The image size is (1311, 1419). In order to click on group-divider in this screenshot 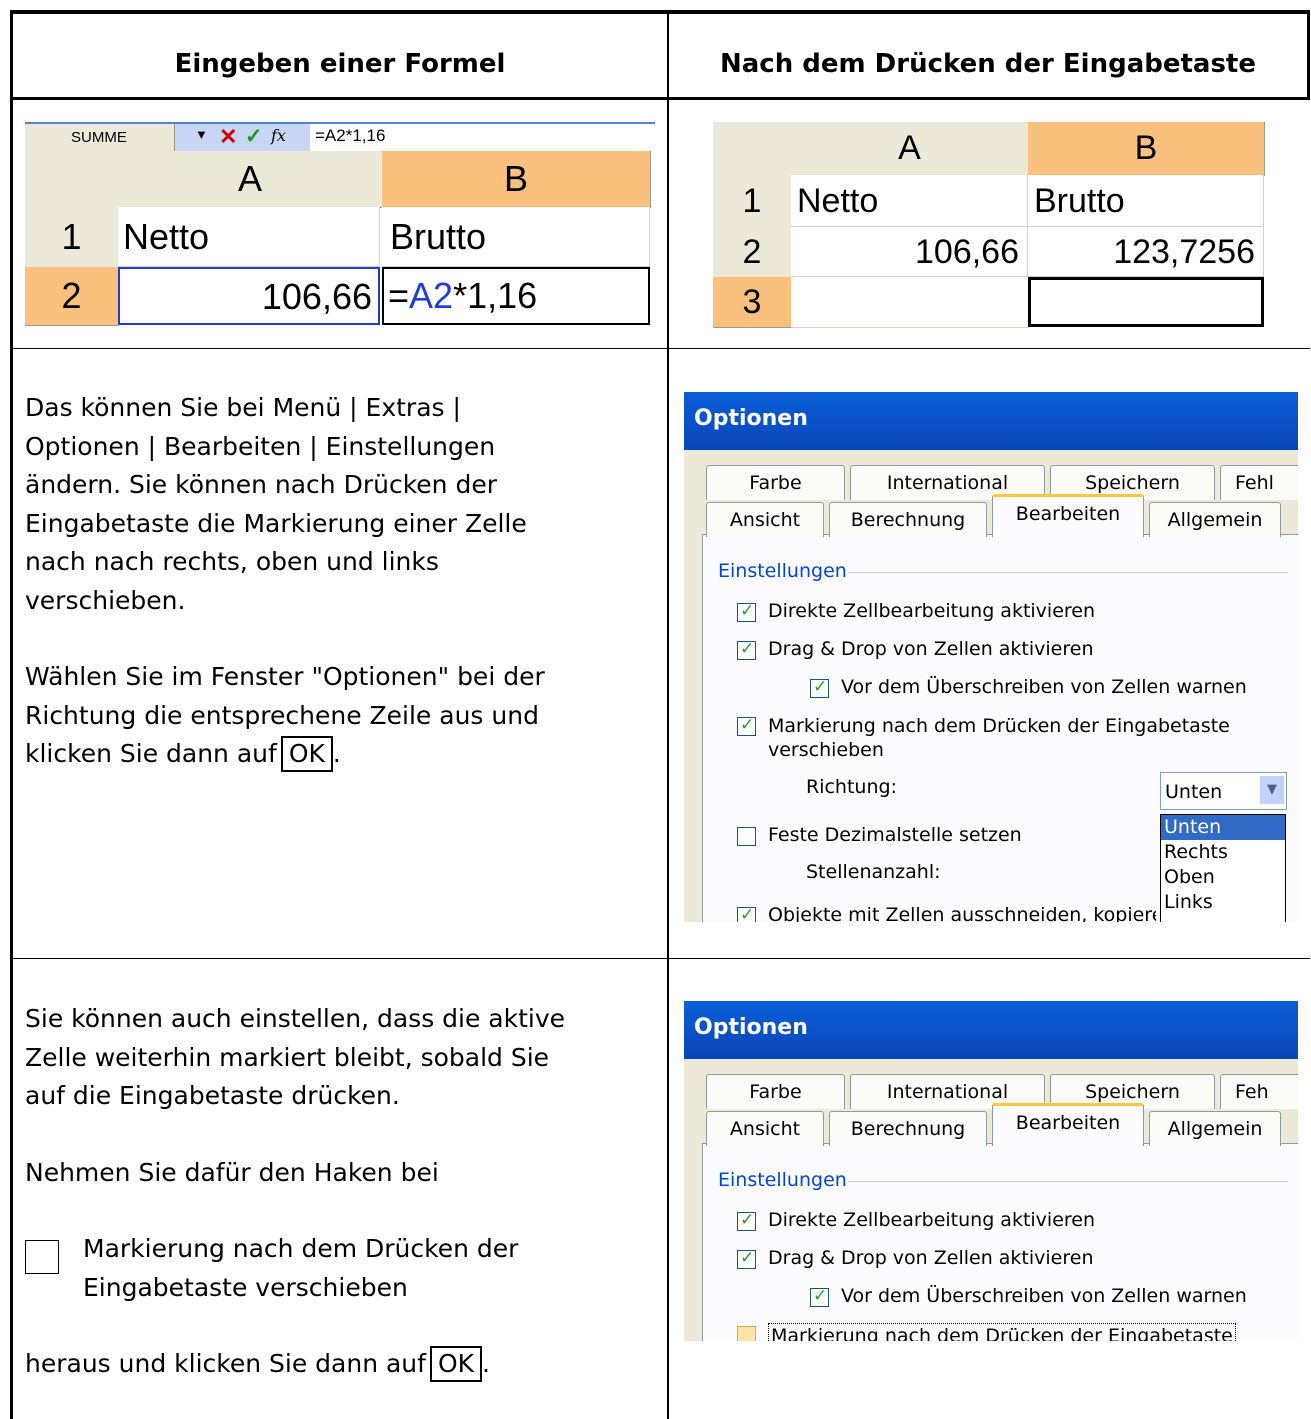, I will do `click(1068, 572)`.